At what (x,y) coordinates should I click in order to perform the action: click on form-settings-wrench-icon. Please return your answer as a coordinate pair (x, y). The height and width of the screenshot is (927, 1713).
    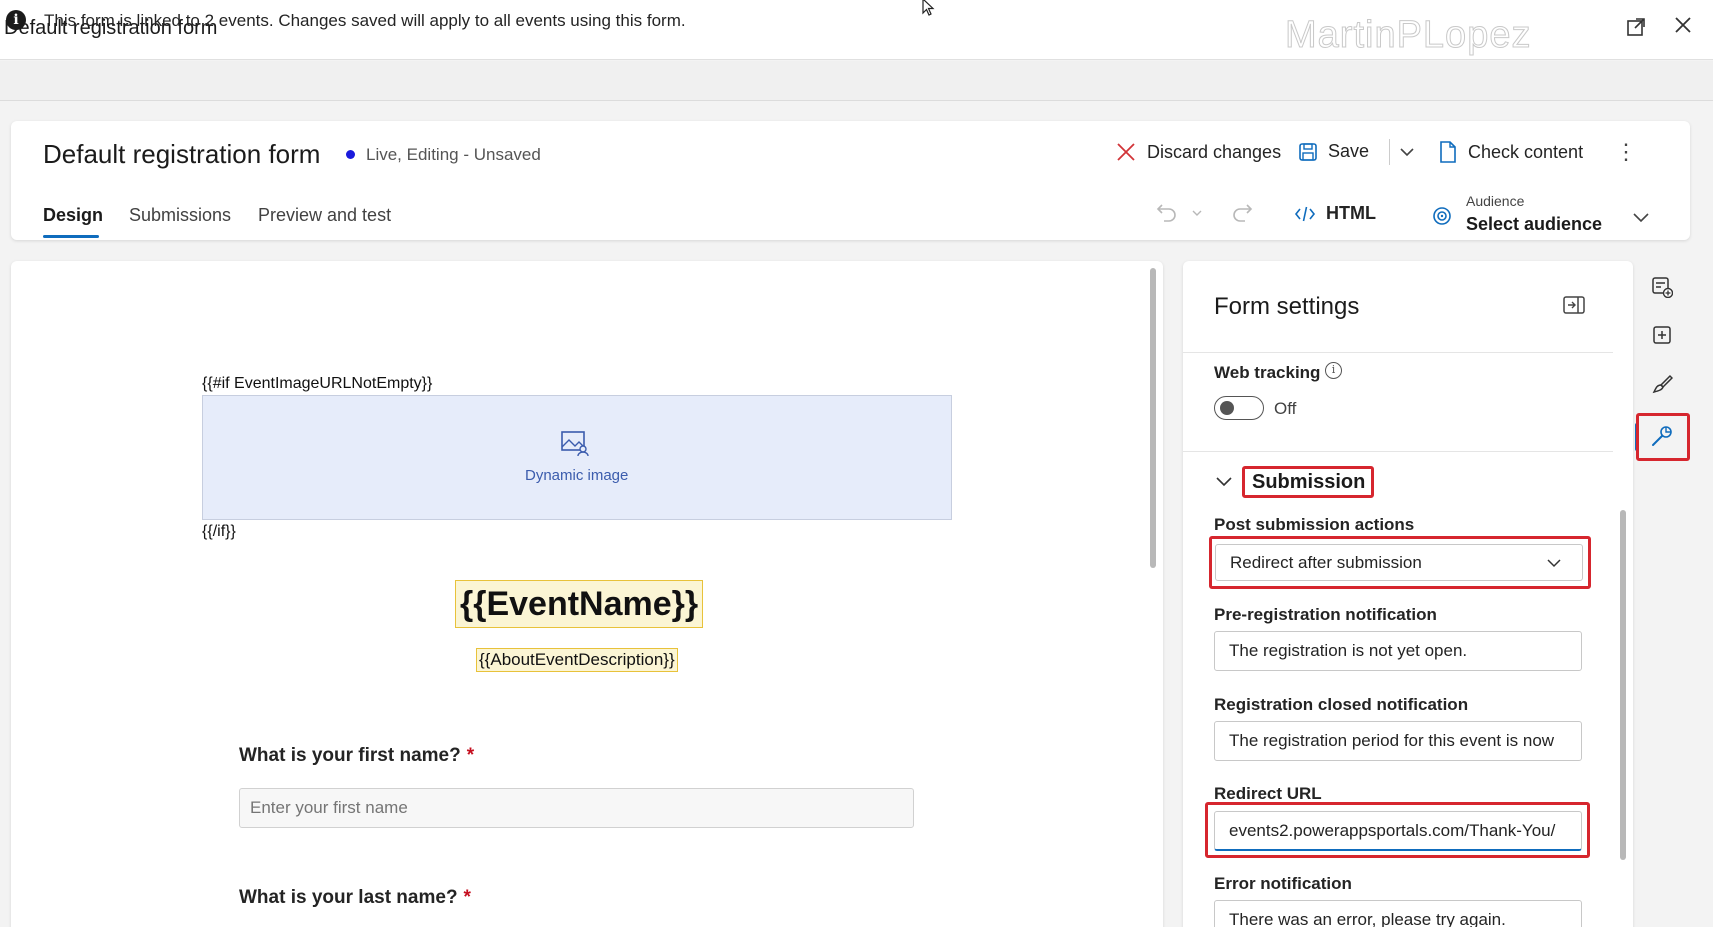
    Looking at the image, I should click on (1662, 436).